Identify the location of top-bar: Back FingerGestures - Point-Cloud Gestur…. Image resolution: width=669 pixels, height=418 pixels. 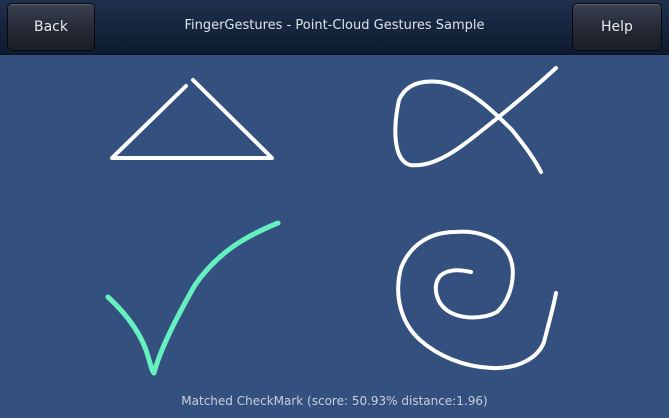
(334, 27).